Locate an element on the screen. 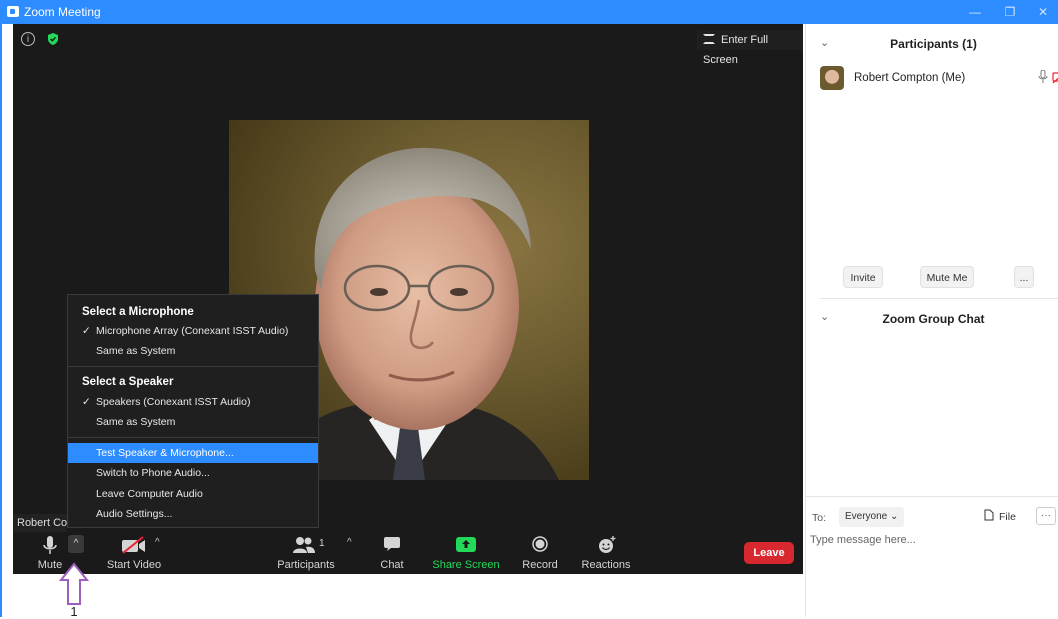 This screenshot has height=619, width=1058. reactions-smiley-icon is located at coordinates (607, 544).